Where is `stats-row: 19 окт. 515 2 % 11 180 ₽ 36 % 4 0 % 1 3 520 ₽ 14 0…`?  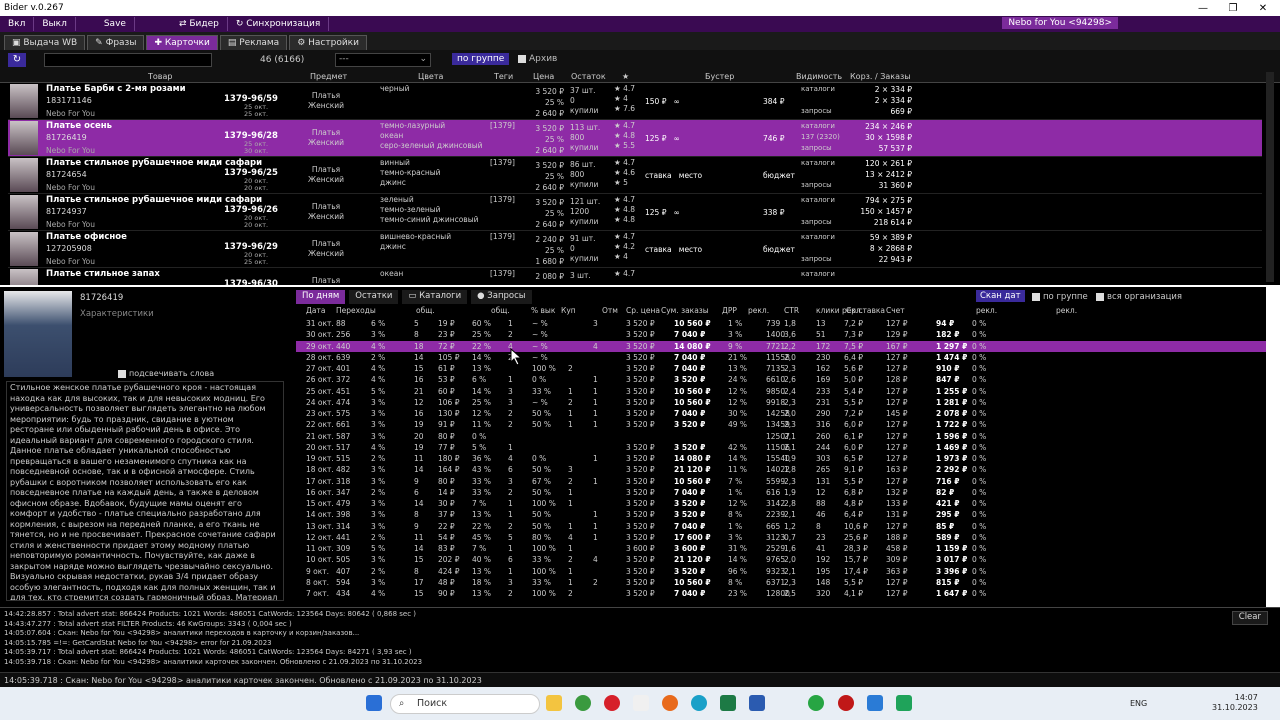
stats-row: 19 окт. 515 2 % 11 180 ₽ 36 % 4 0 % 1 3 520 ₽ 14 0… is located at coordinates (781, 458).